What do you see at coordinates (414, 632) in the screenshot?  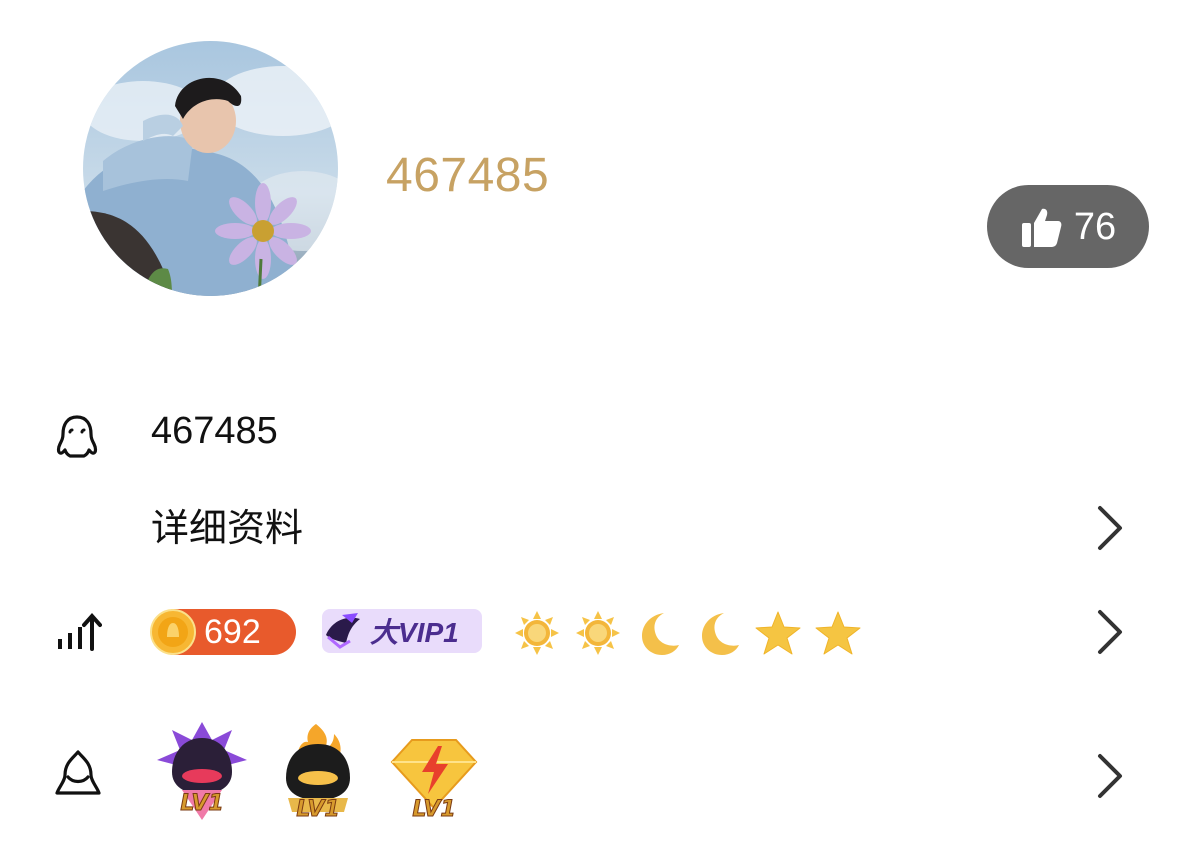 I see `vip-label: 大VIP1` at bounding box center [414, 632].